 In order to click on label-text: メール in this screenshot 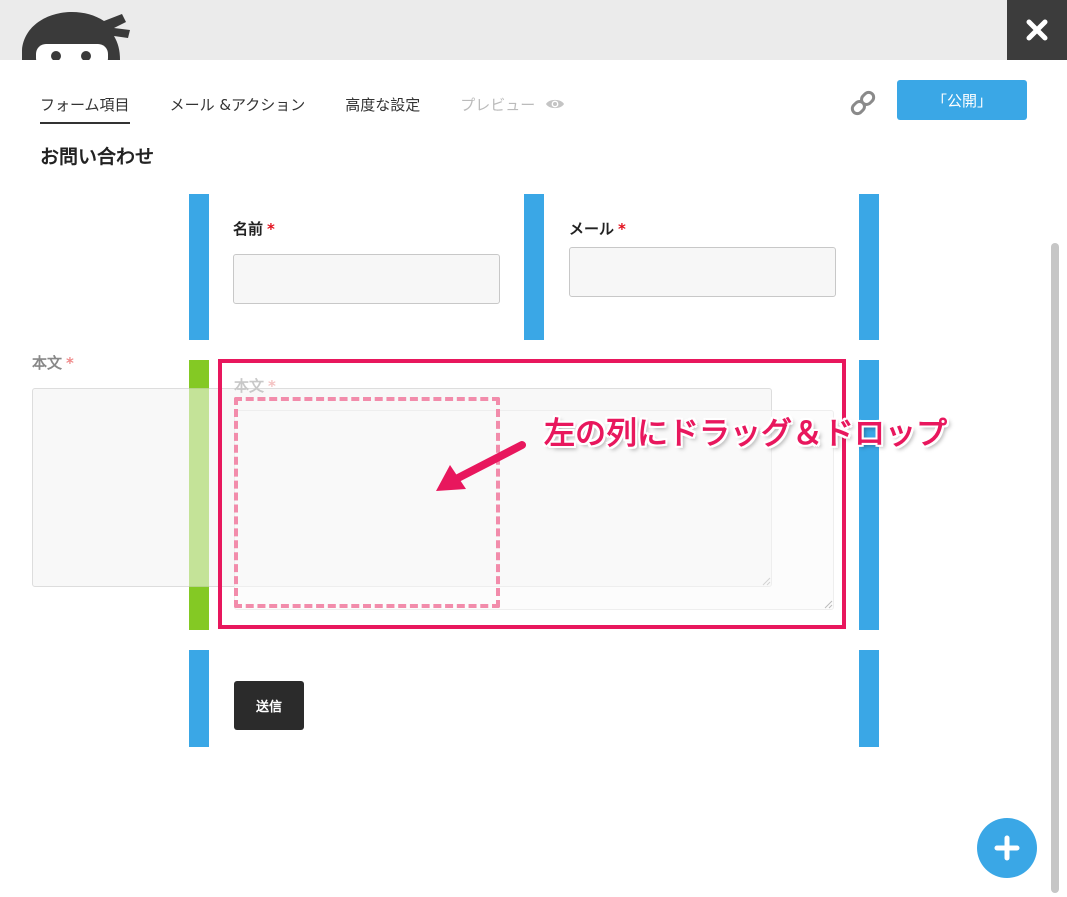, I will do `click(592, 229)`.